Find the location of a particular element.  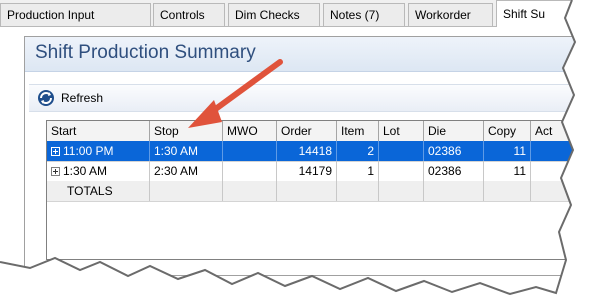

panel-title: Shift Production Summary is located at coordinates (145, 52).